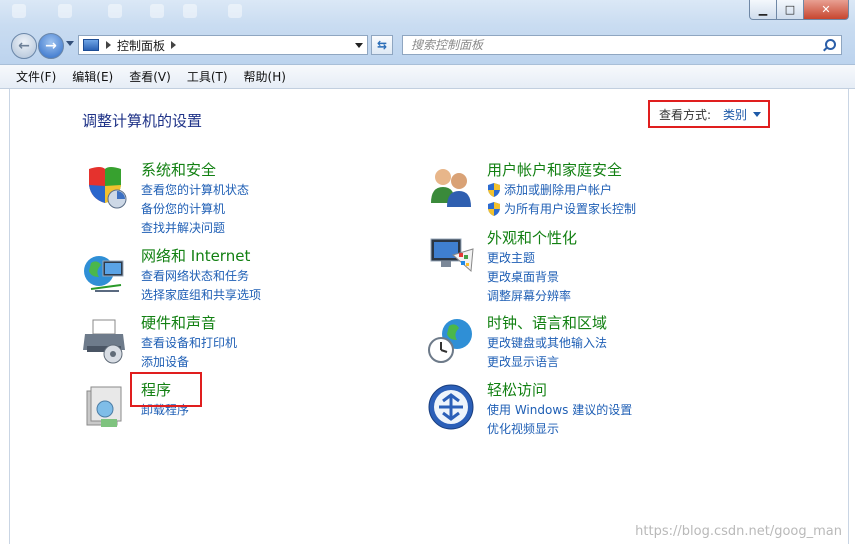 This screenshot has height=544, width=855. What do you see at coordinates (451, 188) in the screenshot?
I see `users-icon` at bounding box center [451, 188].